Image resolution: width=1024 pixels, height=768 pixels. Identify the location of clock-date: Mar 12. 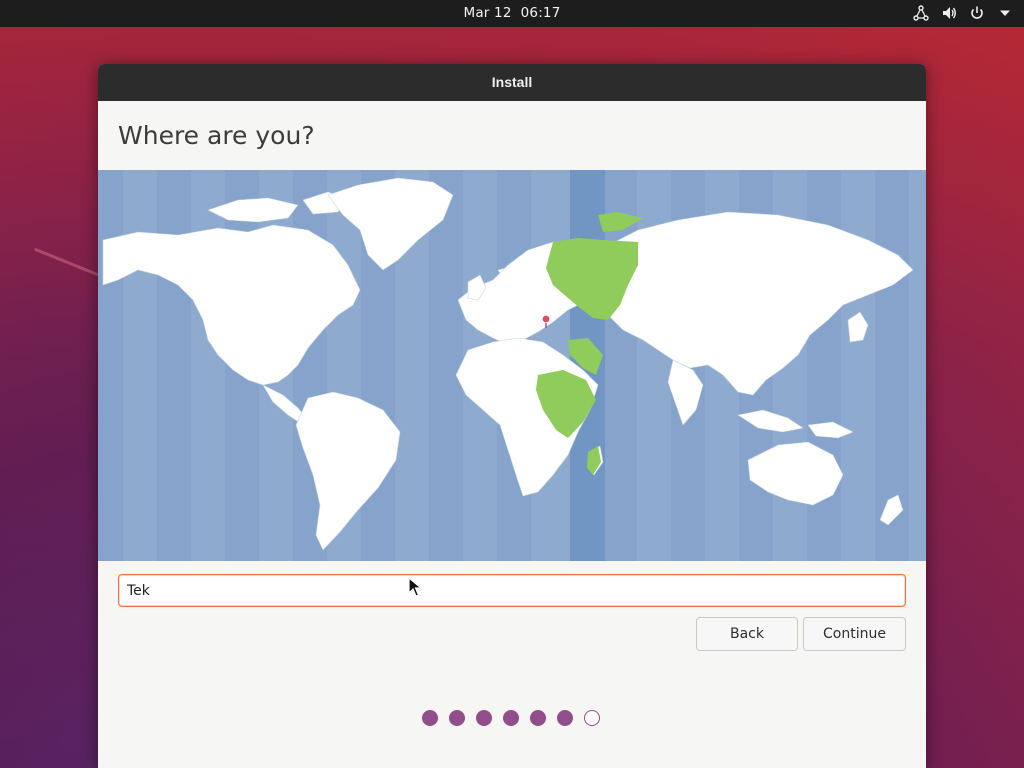
(487, 13).